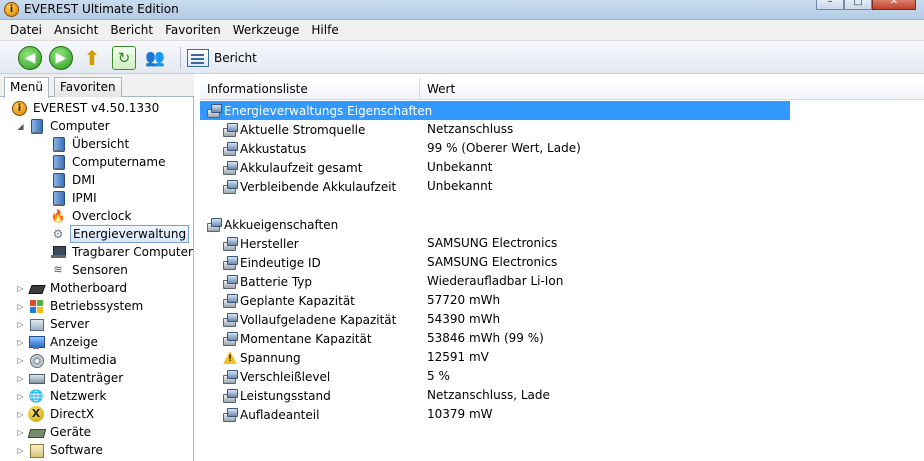 The width and height of the screenshot is (924, 461). Describe the element at coordinates (36, 324) in the screenshot. I see `server-icon` at that location.